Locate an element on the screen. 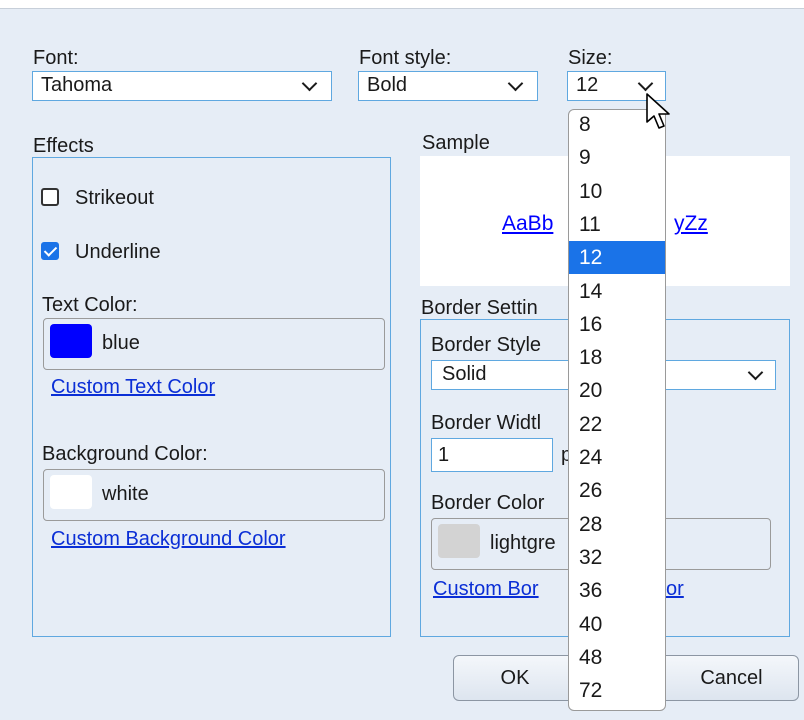 This screenshot has height=720, width=804. size-dropdown-list: 8 9 10 11 12 14 16 18 20 22 24 26 28 32 36 40 48 72 is located at coordinates (617, 410).